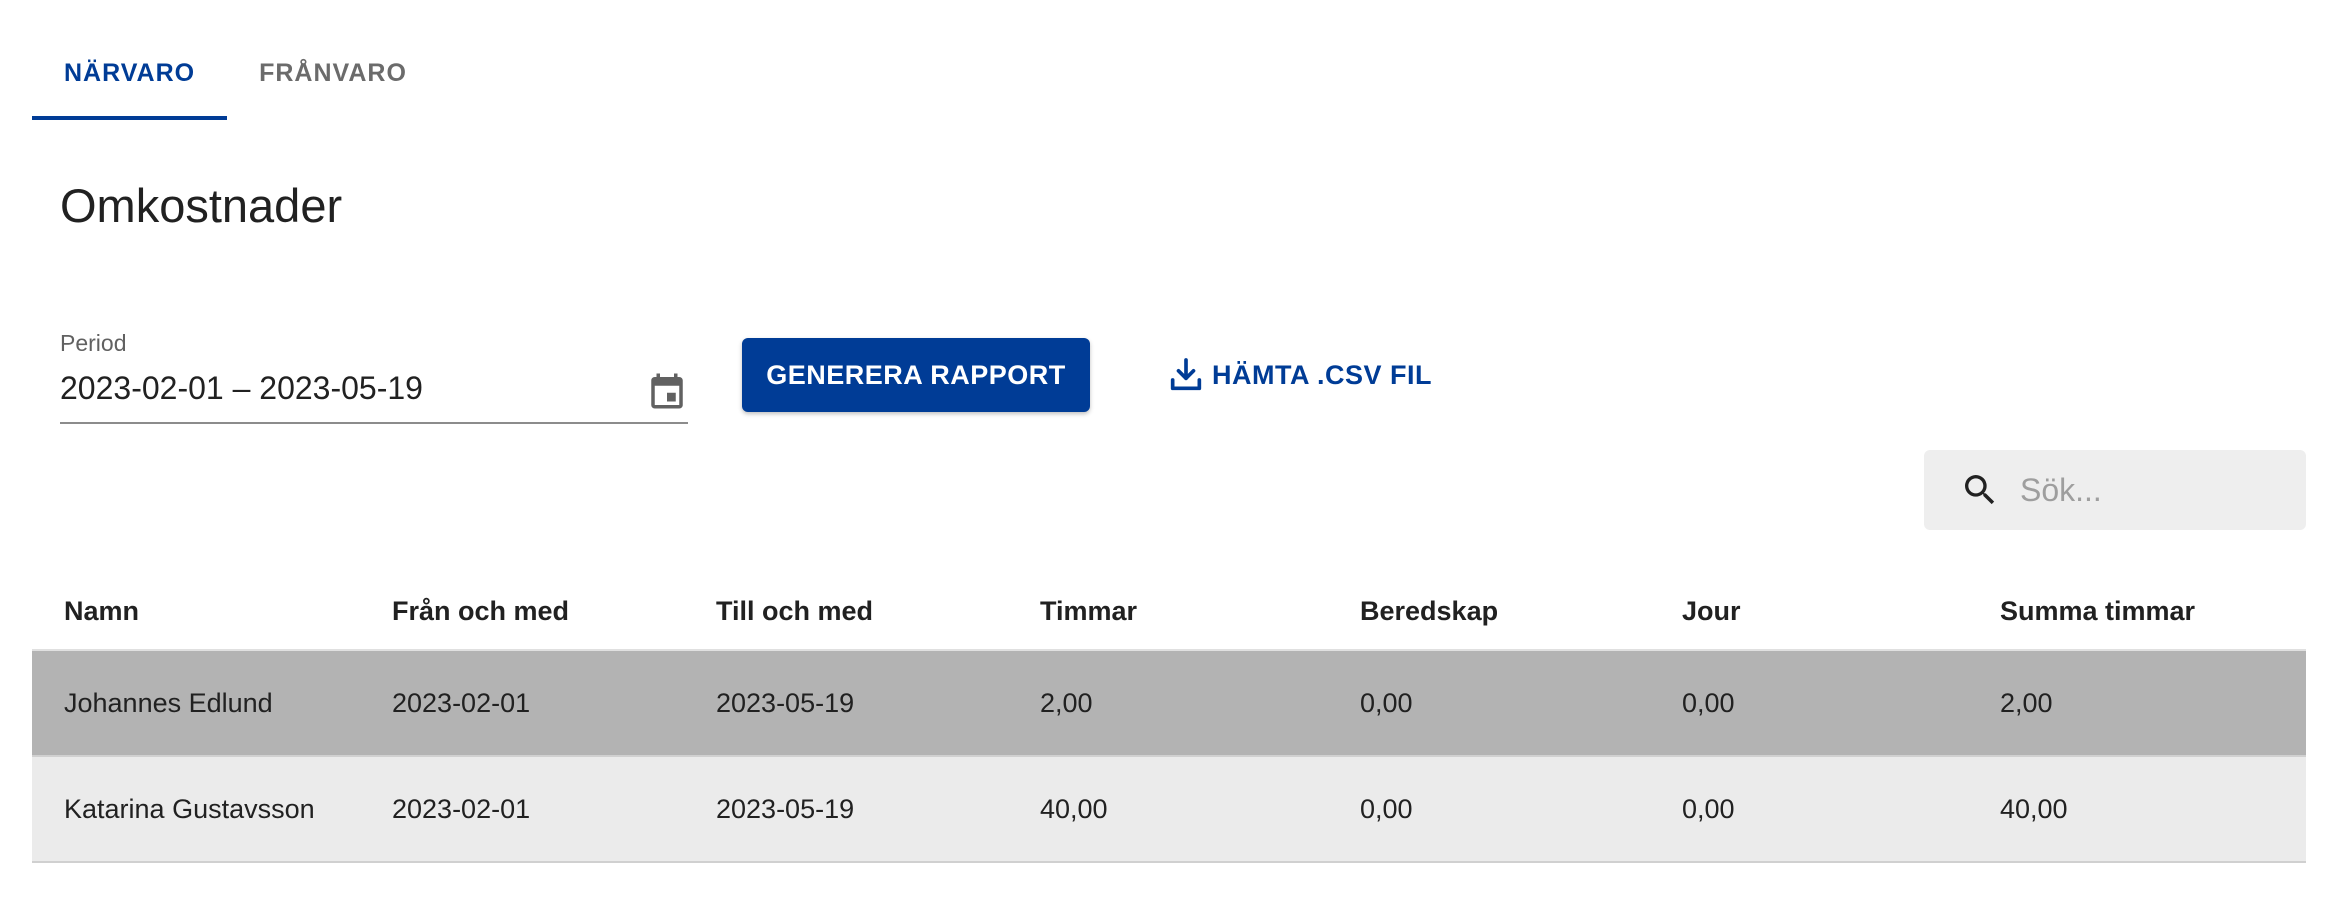  Describe the element at coordinates (522, 612) in the screenshot. I see `column-header-fran-och-med: Från och med` at that location.